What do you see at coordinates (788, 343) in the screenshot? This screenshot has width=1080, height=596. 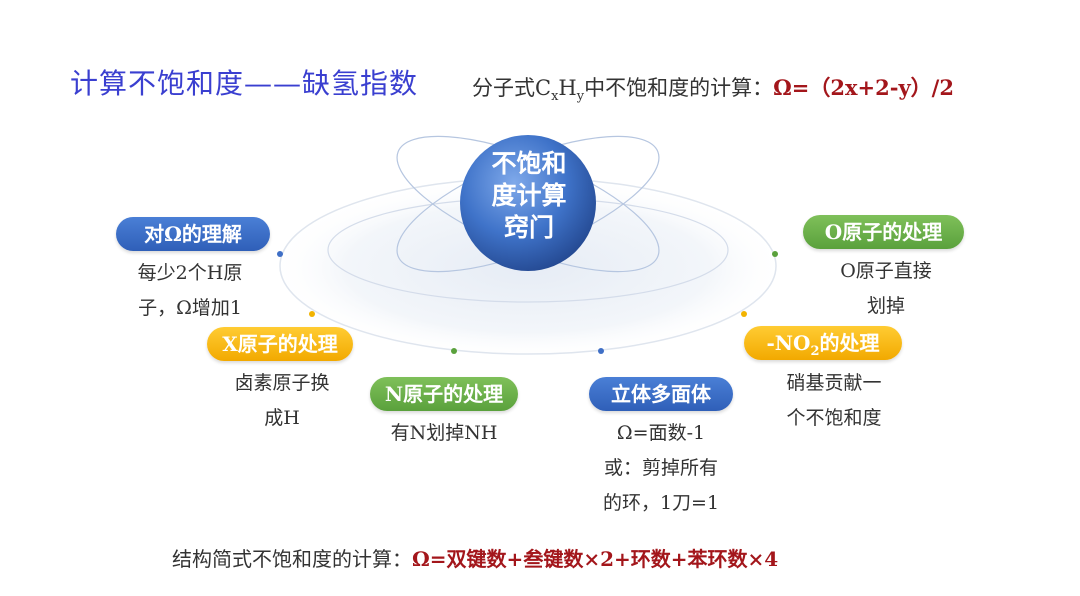 I see `no2-label-prefix: -NO` at bounding box center [788, 343].